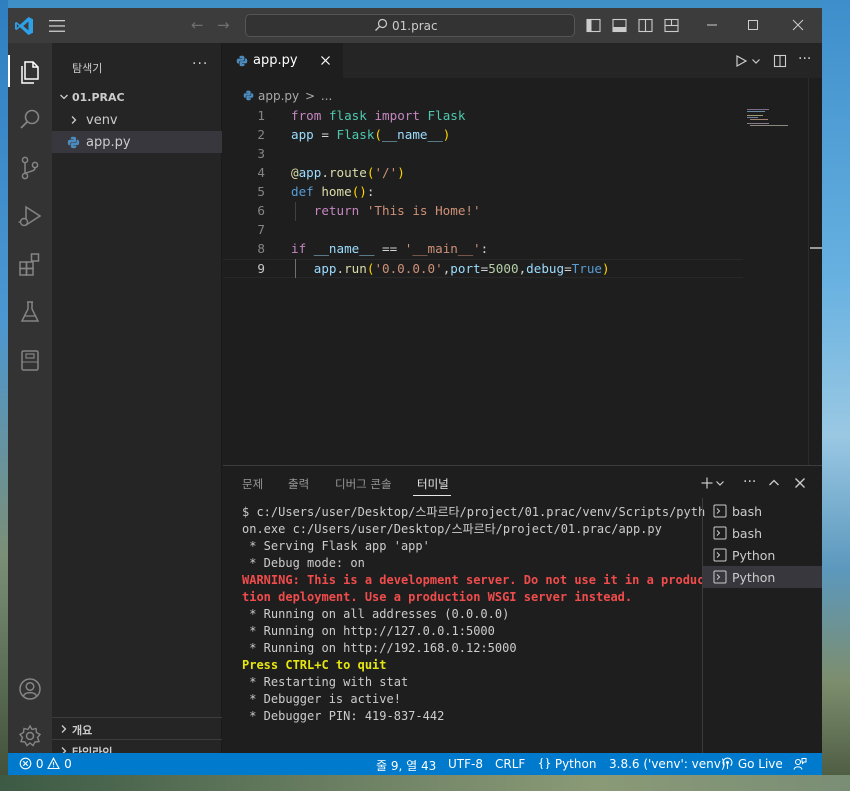 The image size is (850, 791). Describe the element at coordinates (137, 98) in the screenshot. I see `workspace-folder: 01.PRAC` at that location.